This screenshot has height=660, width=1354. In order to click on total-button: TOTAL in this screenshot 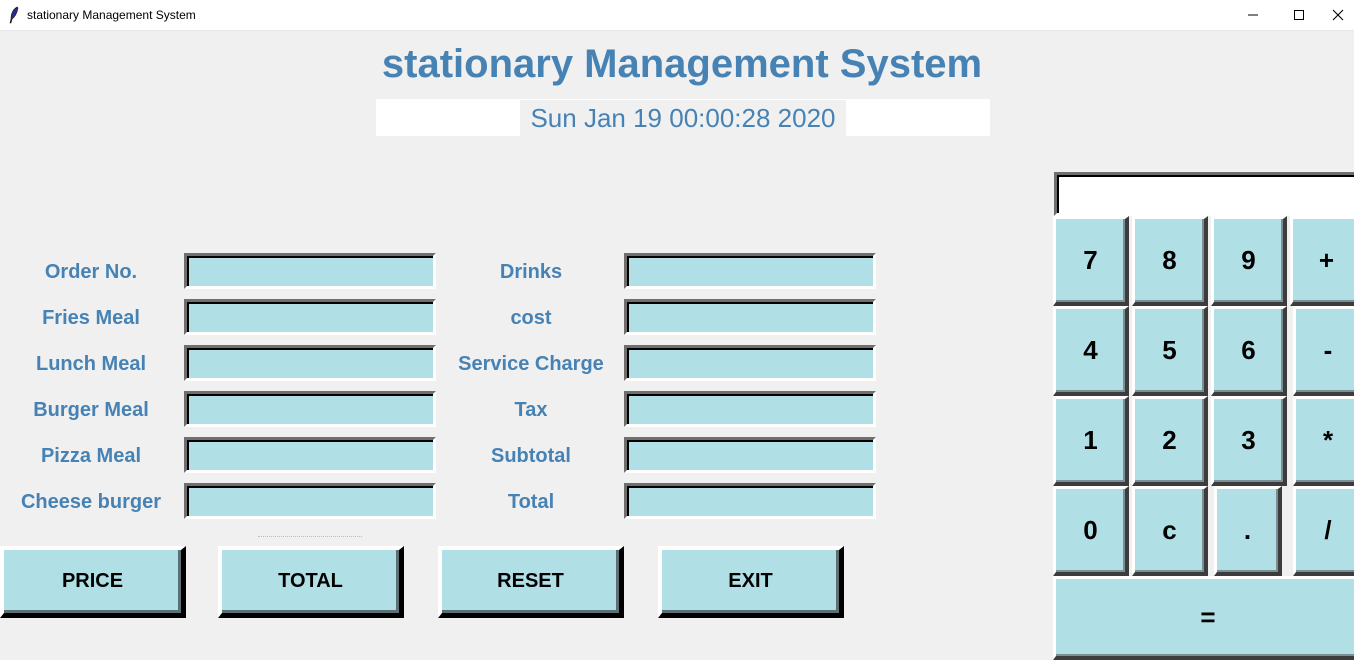, I will do `click(311, 582)`.